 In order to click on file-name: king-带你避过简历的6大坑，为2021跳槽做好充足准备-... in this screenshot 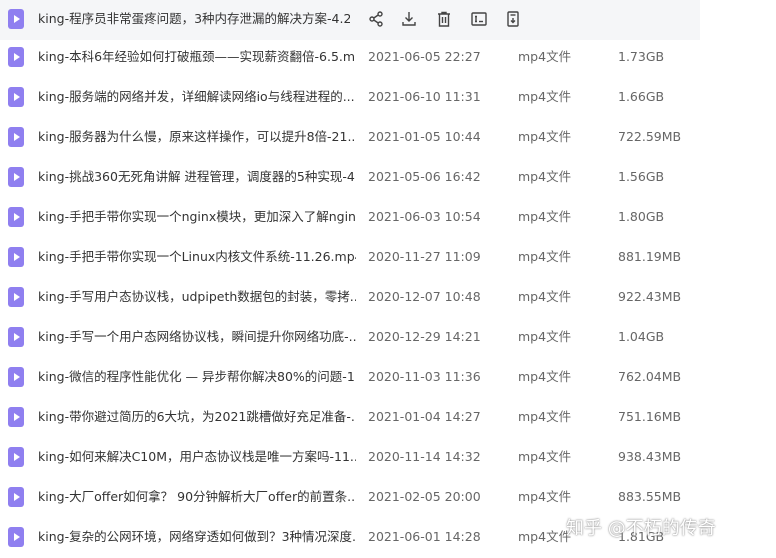, I will do `click(197, 417)`.